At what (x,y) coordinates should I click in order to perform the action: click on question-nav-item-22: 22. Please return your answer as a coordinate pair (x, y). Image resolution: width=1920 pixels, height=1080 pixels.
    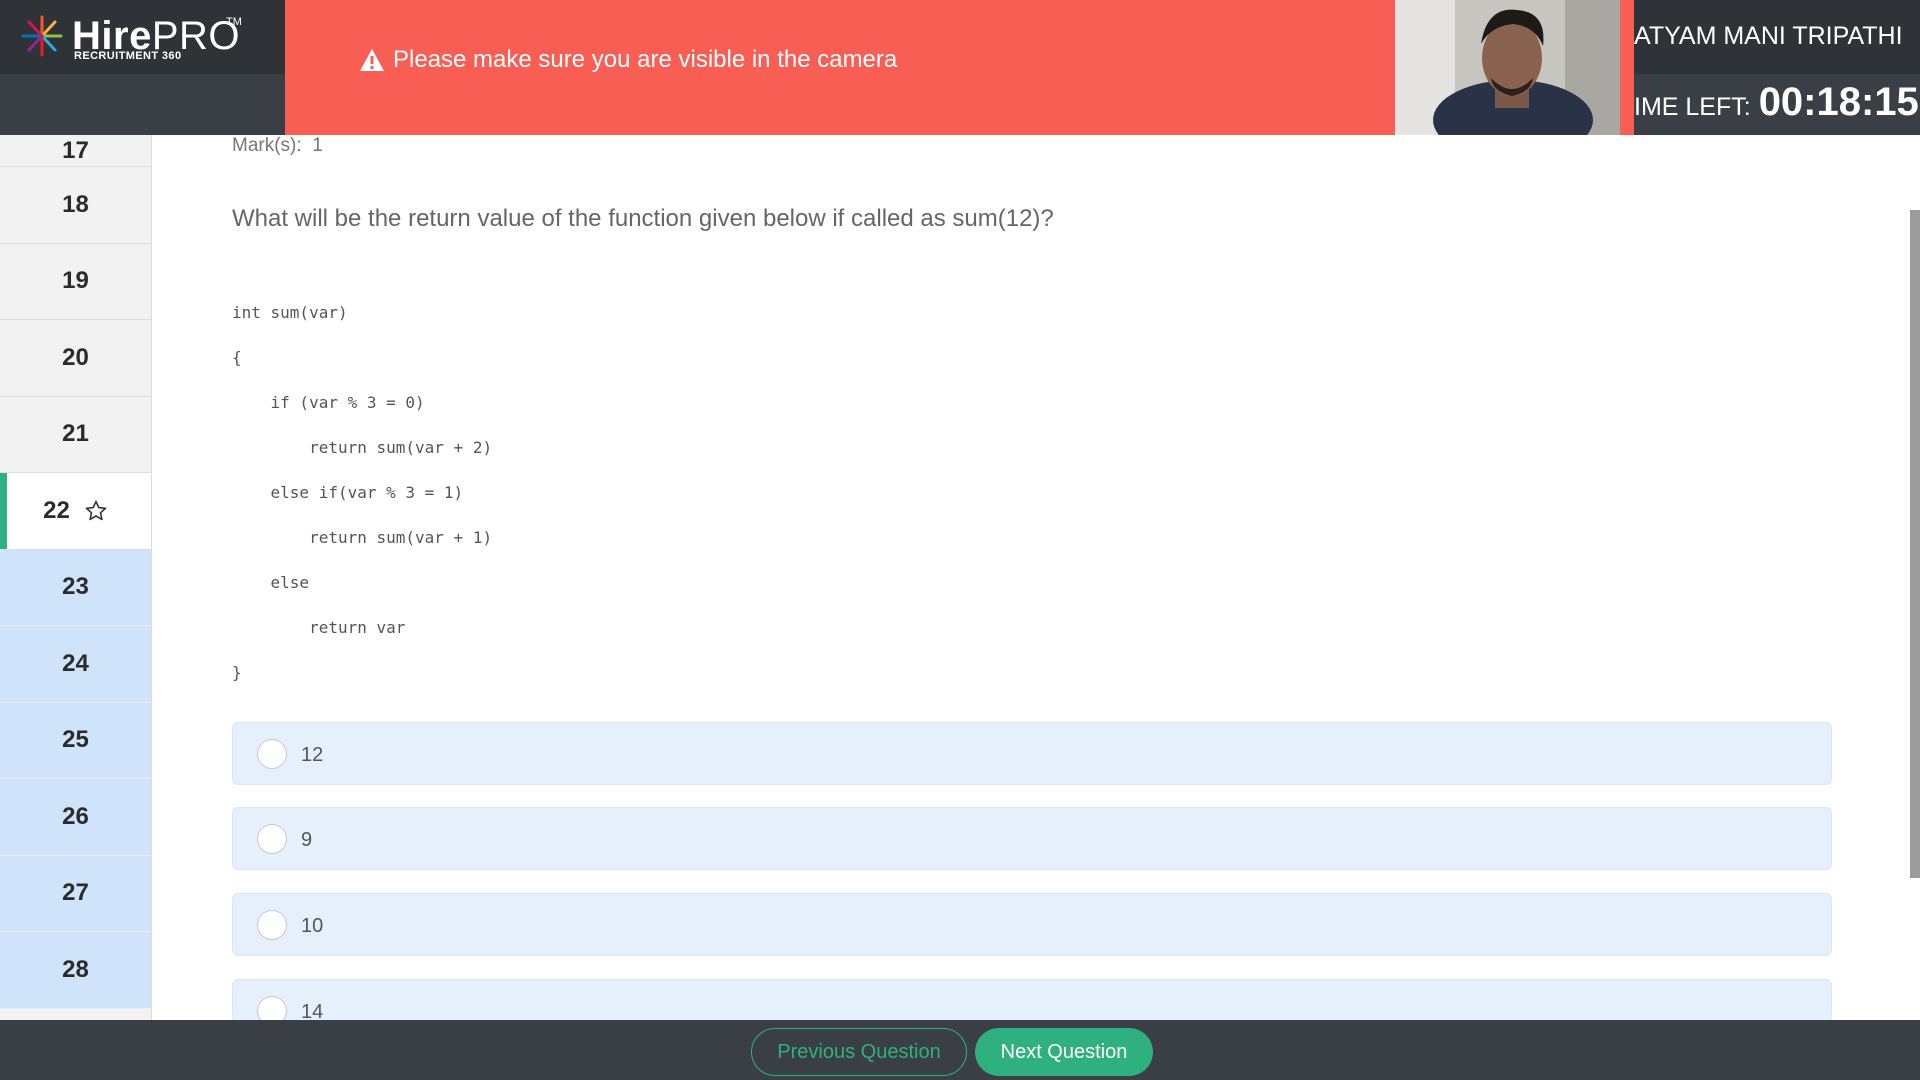
    Looking at the image, I should click on (75, 511).